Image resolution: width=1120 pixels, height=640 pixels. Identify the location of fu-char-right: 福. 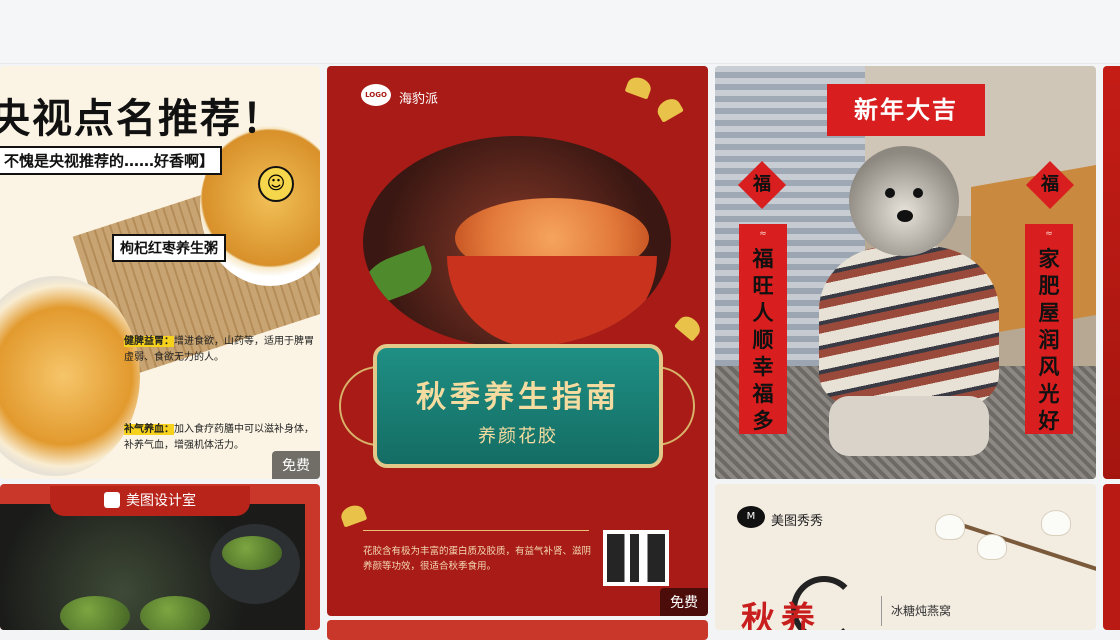
(1050, 184).